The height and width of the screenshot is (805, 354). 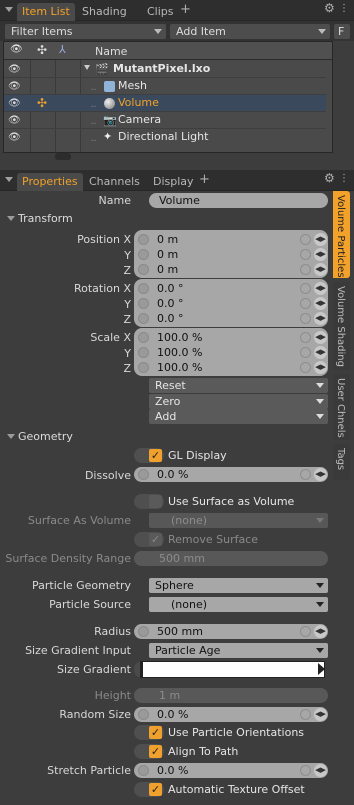 What do you see at coordinates (114, 200) in the screenshot?
I see `name-label: Name` at bounding box center [114, 200].